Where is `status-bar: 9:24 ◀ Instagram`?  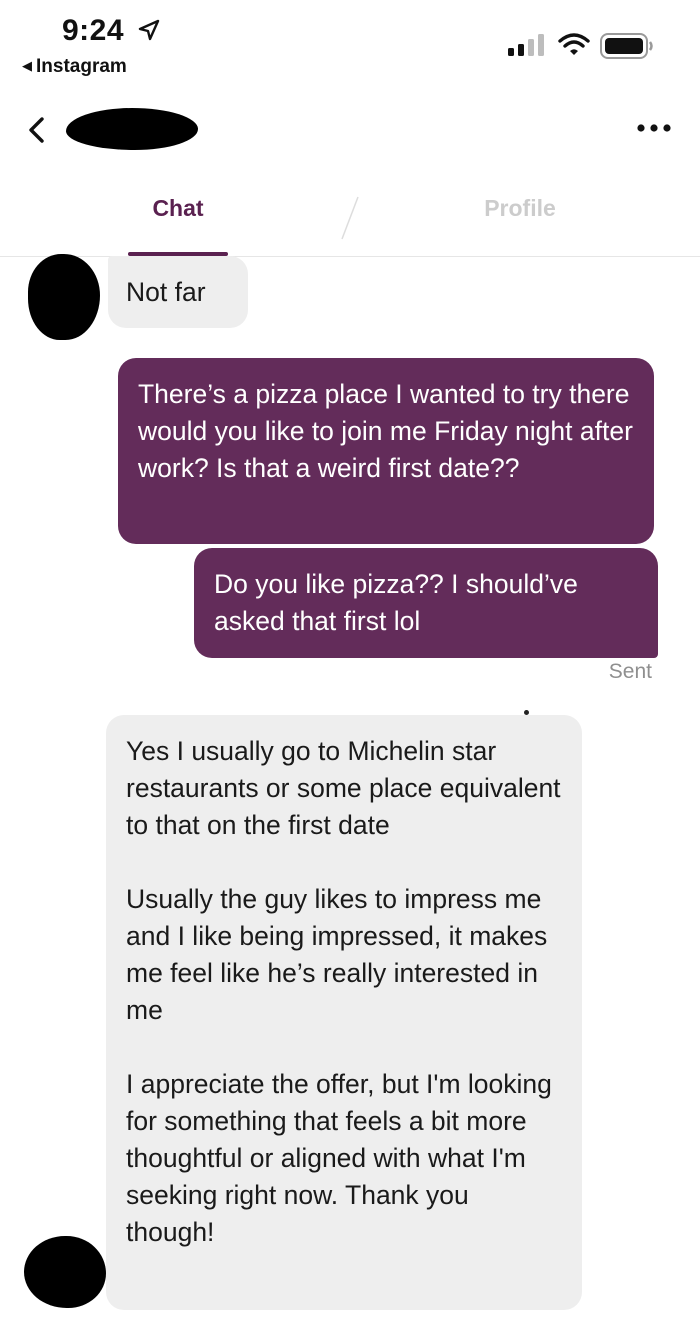 status-bar: 9:24 ◀ Instagram is located at coordinates (350, 45).